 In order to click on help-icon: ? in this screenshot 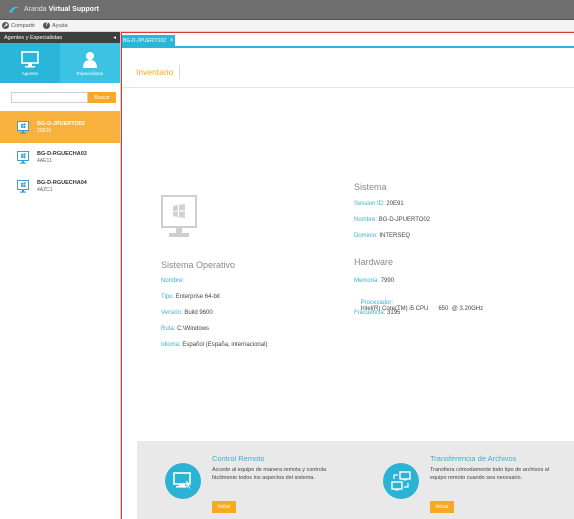, I will do `click(47, 25)`.